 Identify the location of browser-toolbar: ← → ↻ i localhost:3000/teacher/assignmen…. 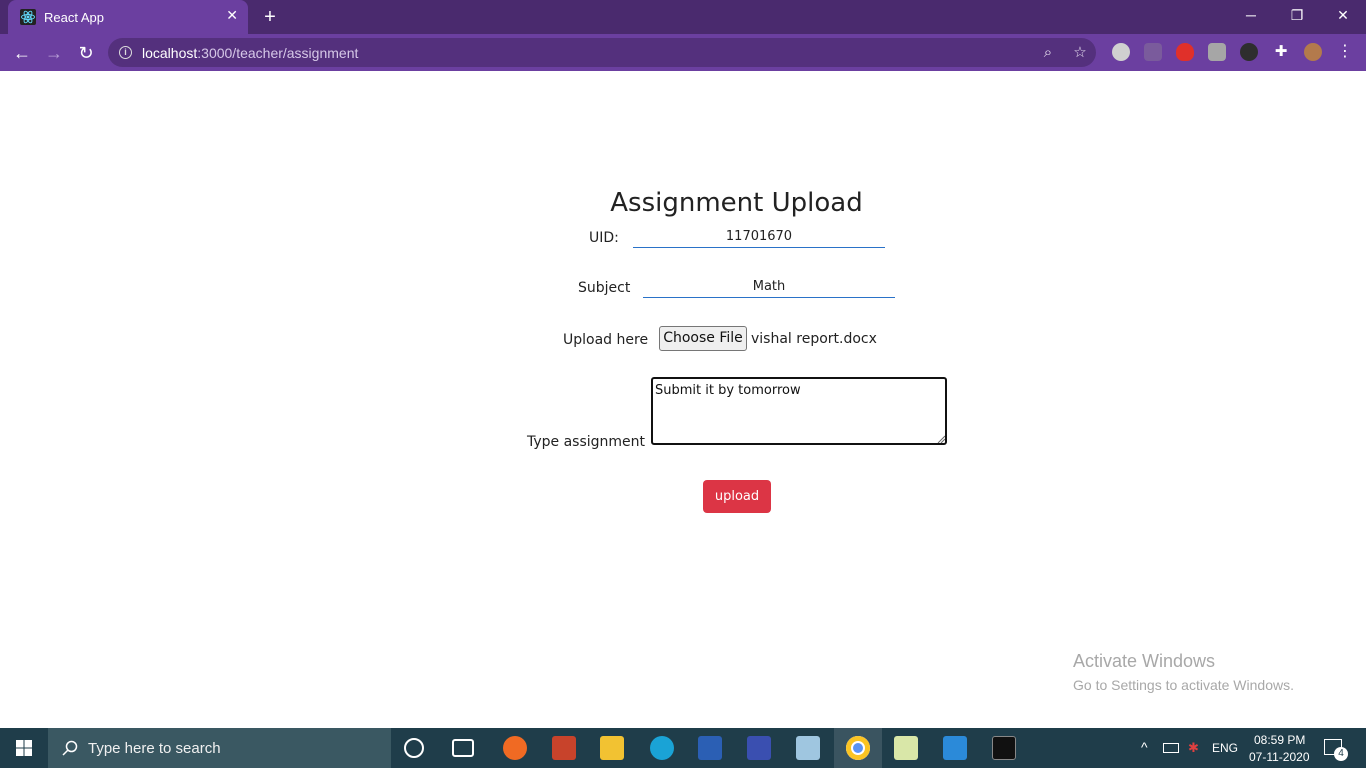
(683, 52).